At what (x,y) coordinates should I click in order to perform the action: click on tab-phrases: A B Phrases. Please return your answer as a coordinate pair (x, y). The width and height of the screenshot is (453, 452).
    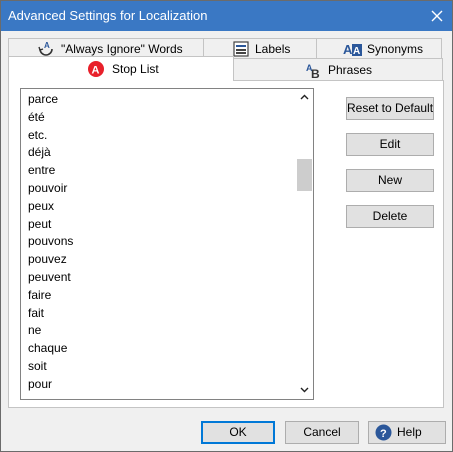
    Looking at the image, I should click on (338, 69).